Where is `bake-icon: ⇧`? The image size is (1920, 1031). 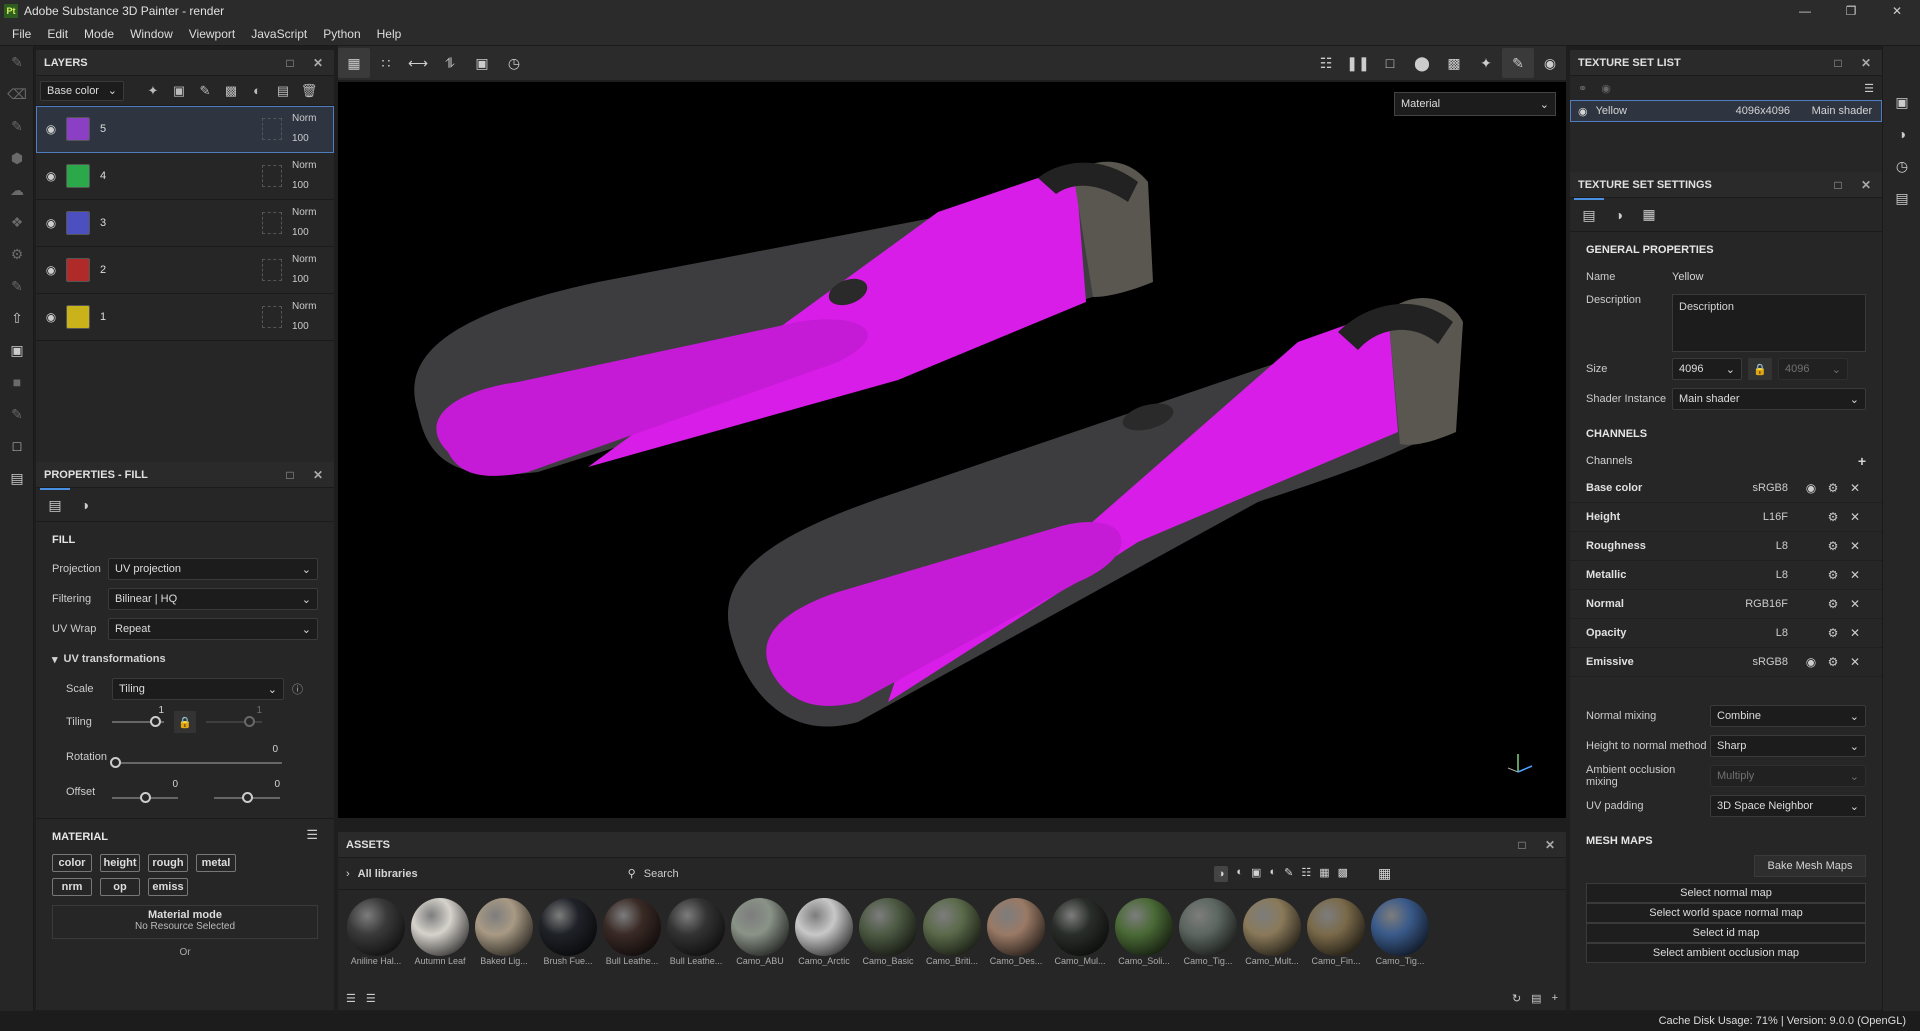 bake-icon: ⇧ is located at coordinates (17, 318).